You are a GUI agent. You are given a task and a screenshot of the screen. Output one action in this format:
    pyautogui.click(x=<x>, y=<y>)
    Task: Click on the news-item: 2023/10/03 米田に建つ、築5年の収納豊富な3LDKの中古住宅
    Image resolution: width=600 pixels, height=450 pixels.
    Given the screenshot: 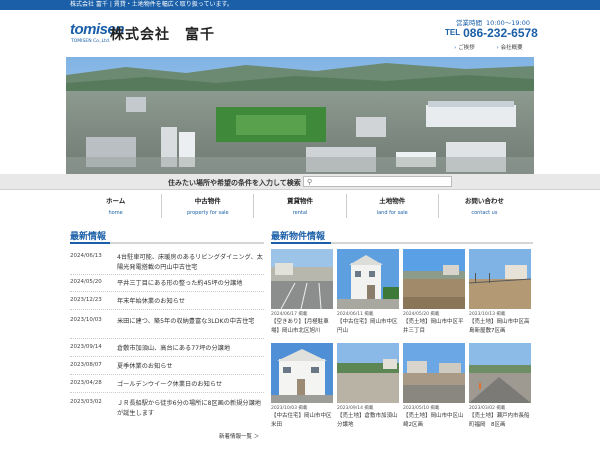 What is the action you would take?
    pyautogui.click(x=167, y=328)
    